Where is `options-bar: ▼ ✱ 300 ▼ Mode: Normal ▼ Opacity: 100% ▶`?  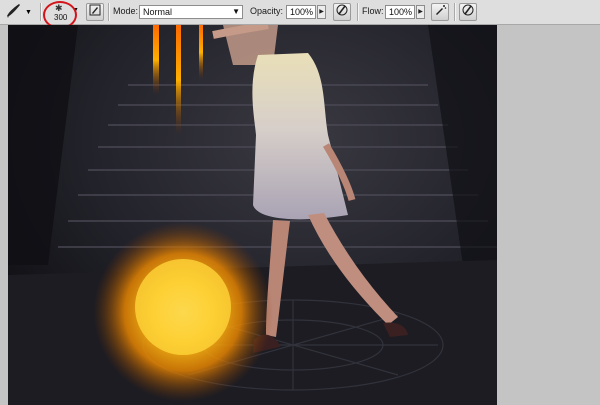 options-bar: ▼ ✱ 300 ▼ Mode: Normal ▼ Opacity: 100% ▶ is located at coordinates (300, 14).